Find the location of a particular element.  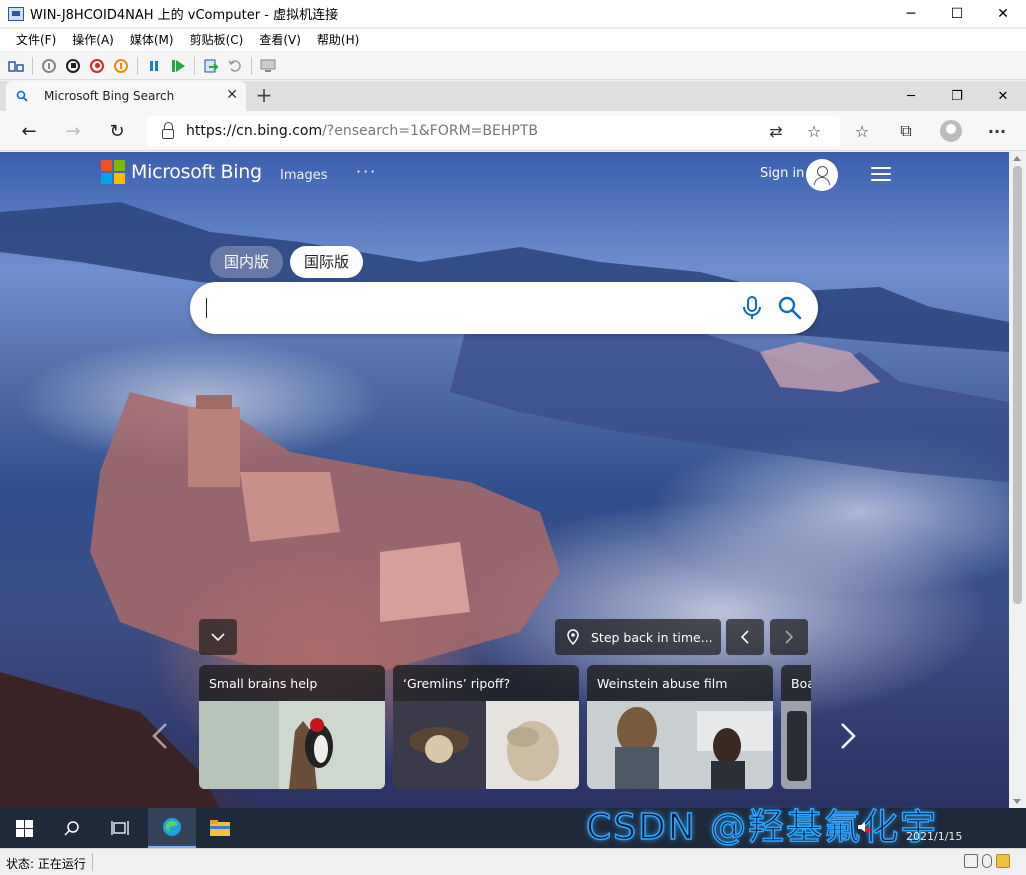

menu-view: 查看(V) is located at coordinates (280, 40).